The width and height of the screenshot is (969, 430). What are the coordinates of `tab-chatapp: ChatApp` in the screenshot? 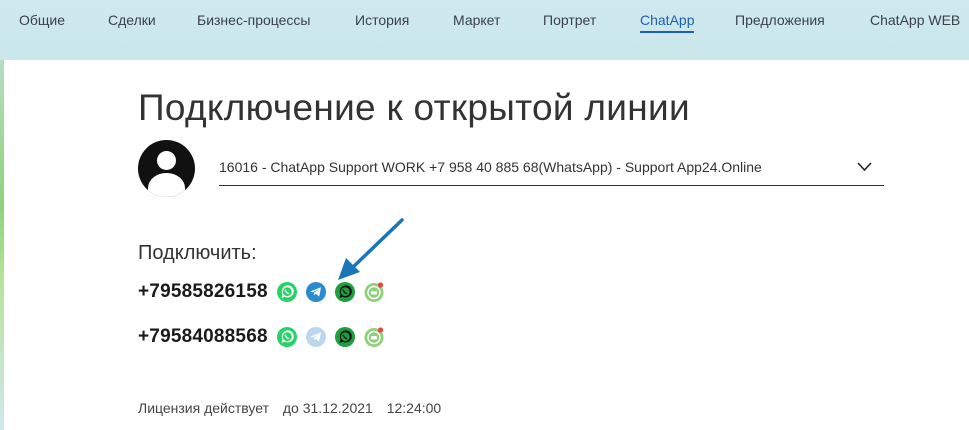 It's located at (667, 22).